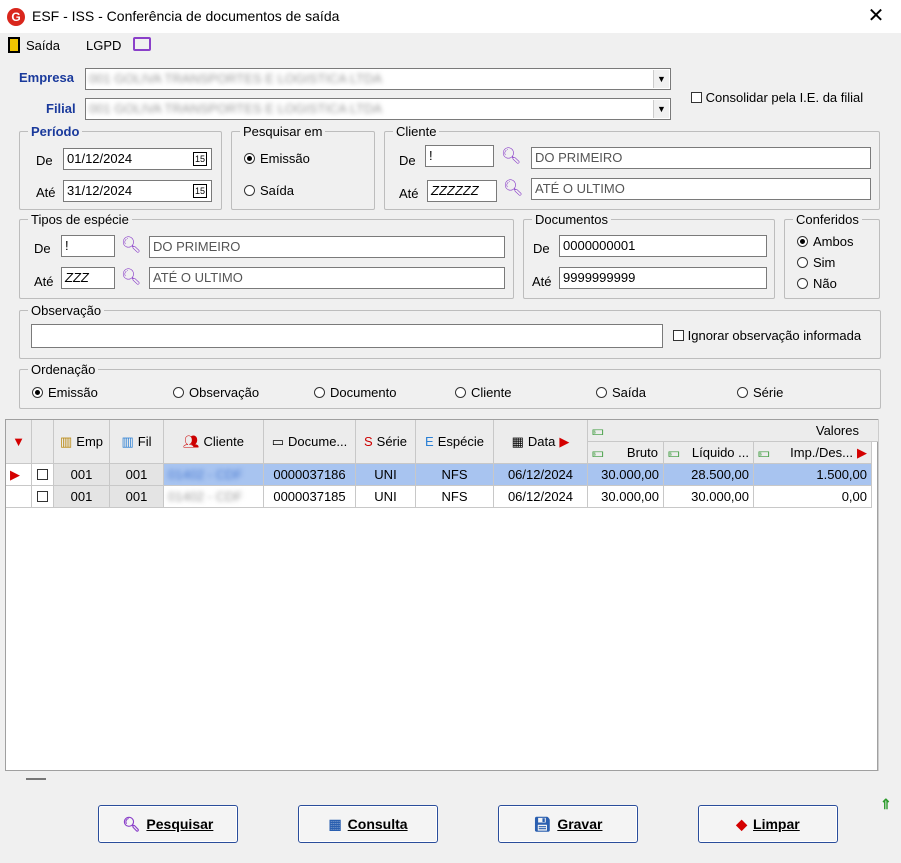 The image size is (901, 863). I want to click on building-icon: ▥, so click(66, 441).